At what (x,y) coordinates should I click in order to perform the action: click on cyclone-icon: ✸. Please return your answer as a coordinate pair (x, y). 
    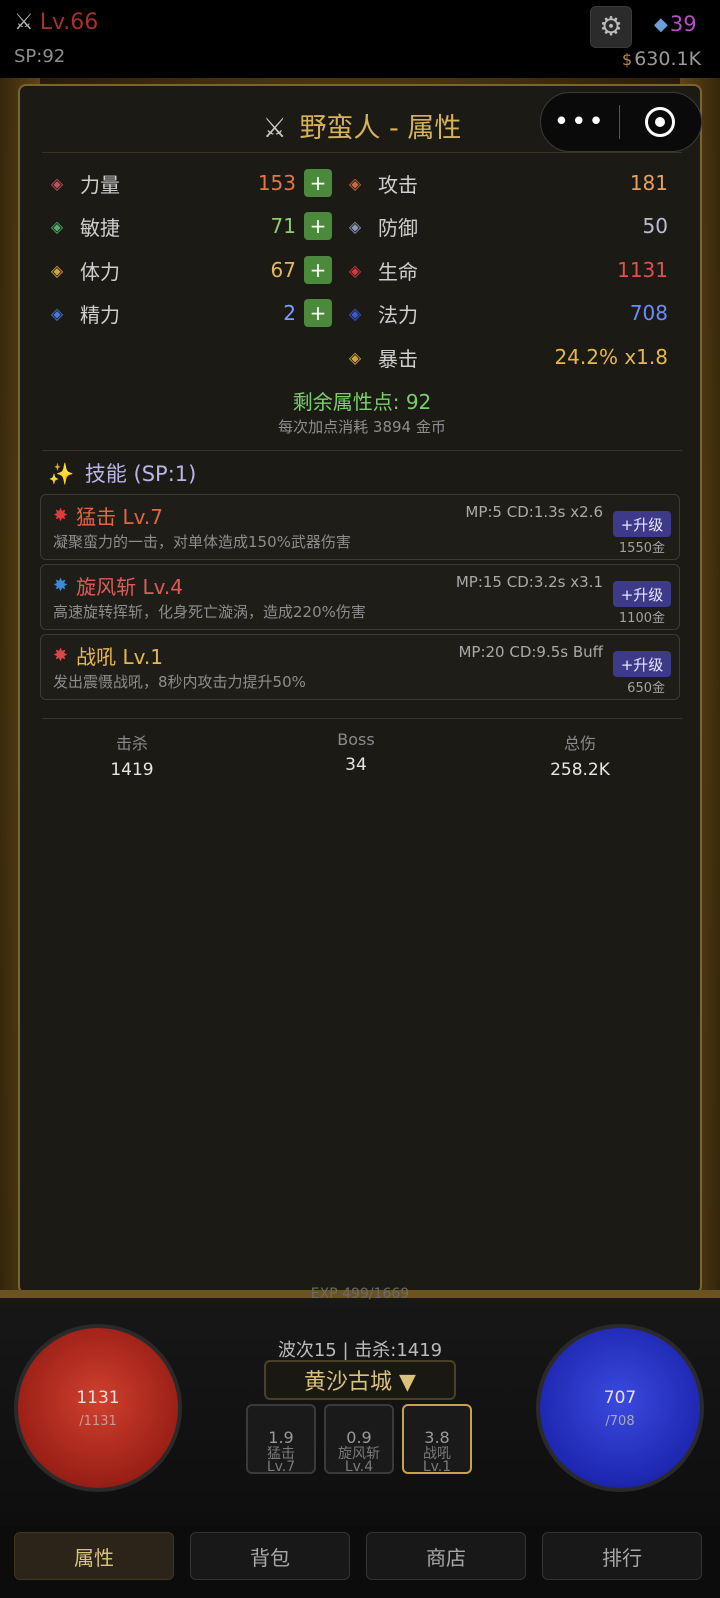
    Looking at the image, I should click on (61, 585).